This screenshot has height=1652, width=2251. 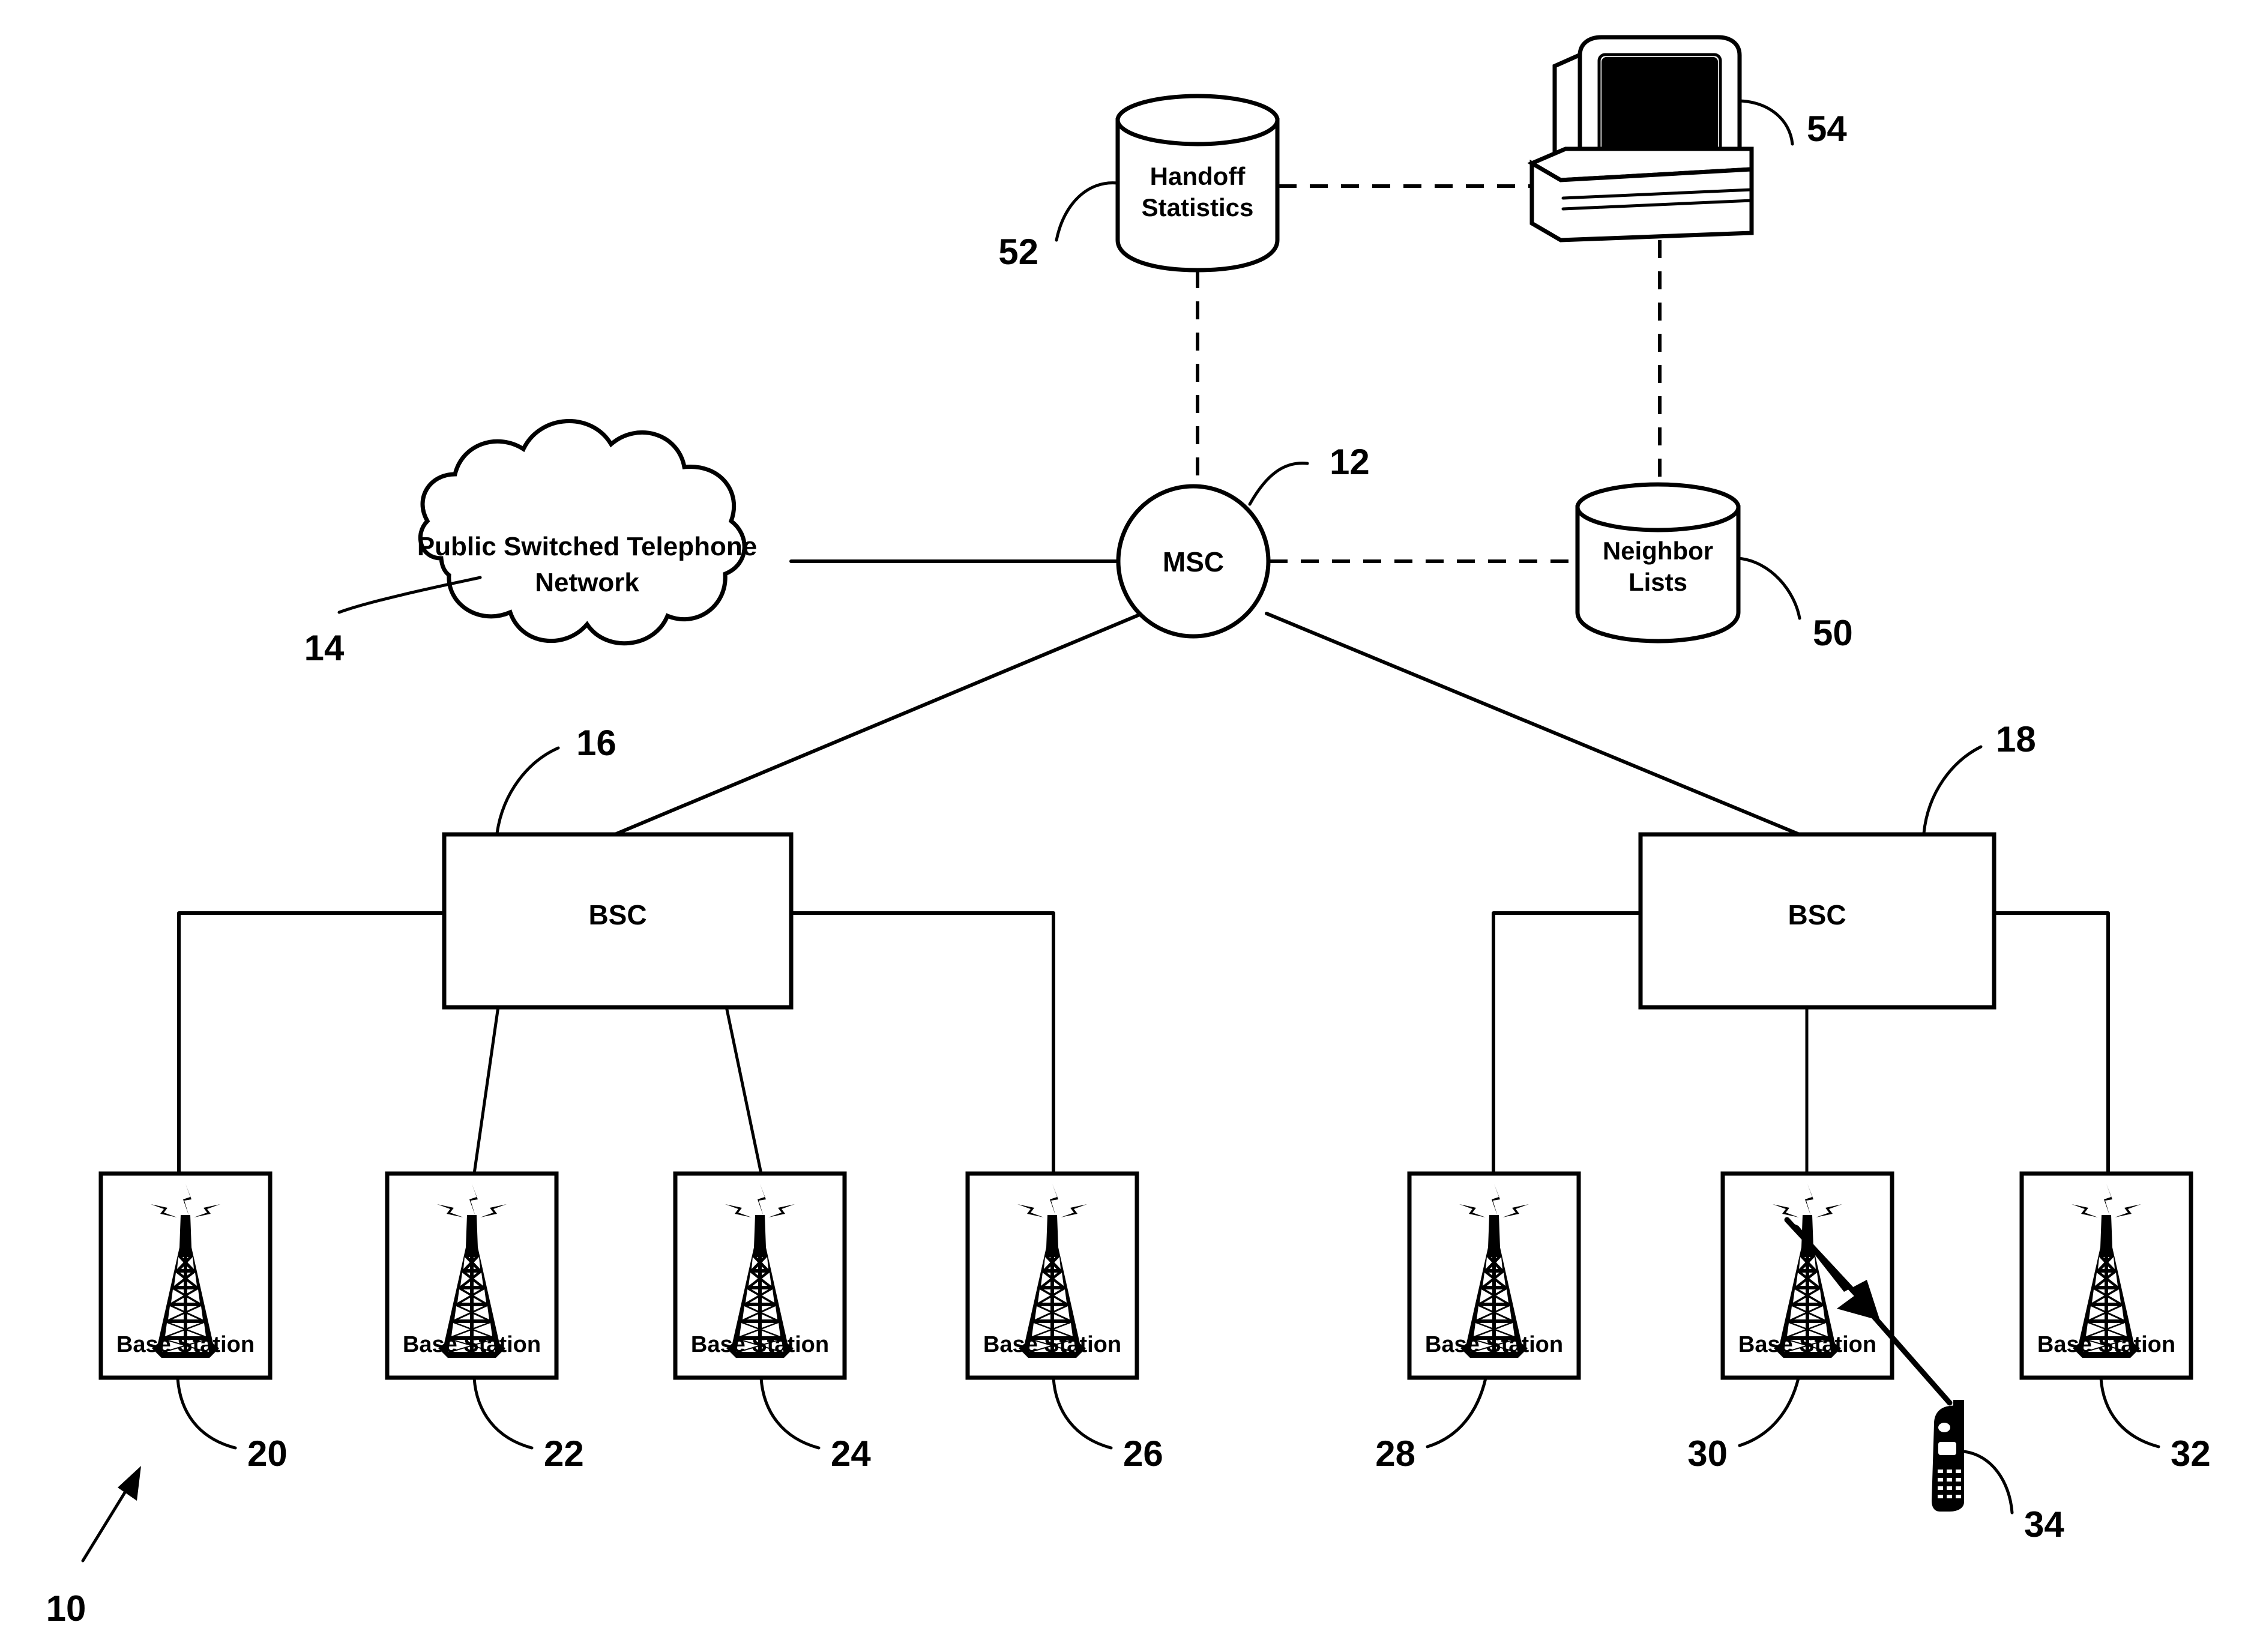 What do you see at coordinates (1807, 1275) in the screenshot?
I see `base-station-30: Base Station` at bounding box center [1807, 1275].